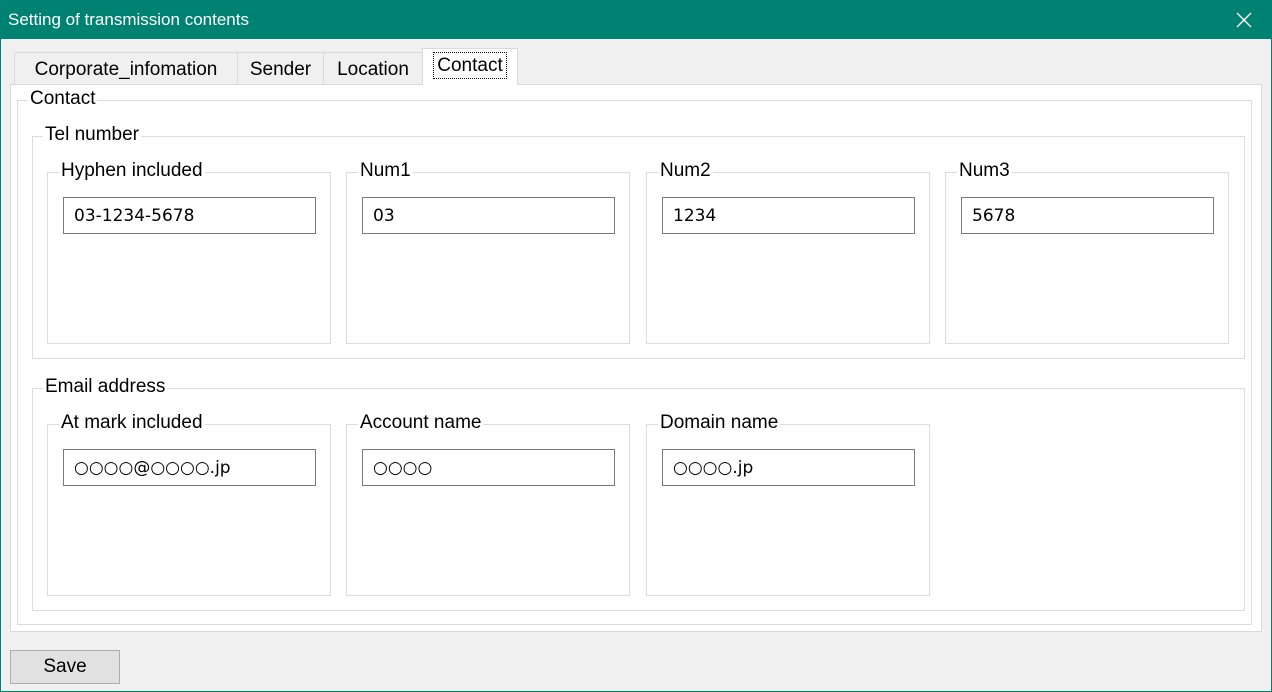 This screenshot has width=1272, height=692. I want to click on close-button, so click(1244, 20).